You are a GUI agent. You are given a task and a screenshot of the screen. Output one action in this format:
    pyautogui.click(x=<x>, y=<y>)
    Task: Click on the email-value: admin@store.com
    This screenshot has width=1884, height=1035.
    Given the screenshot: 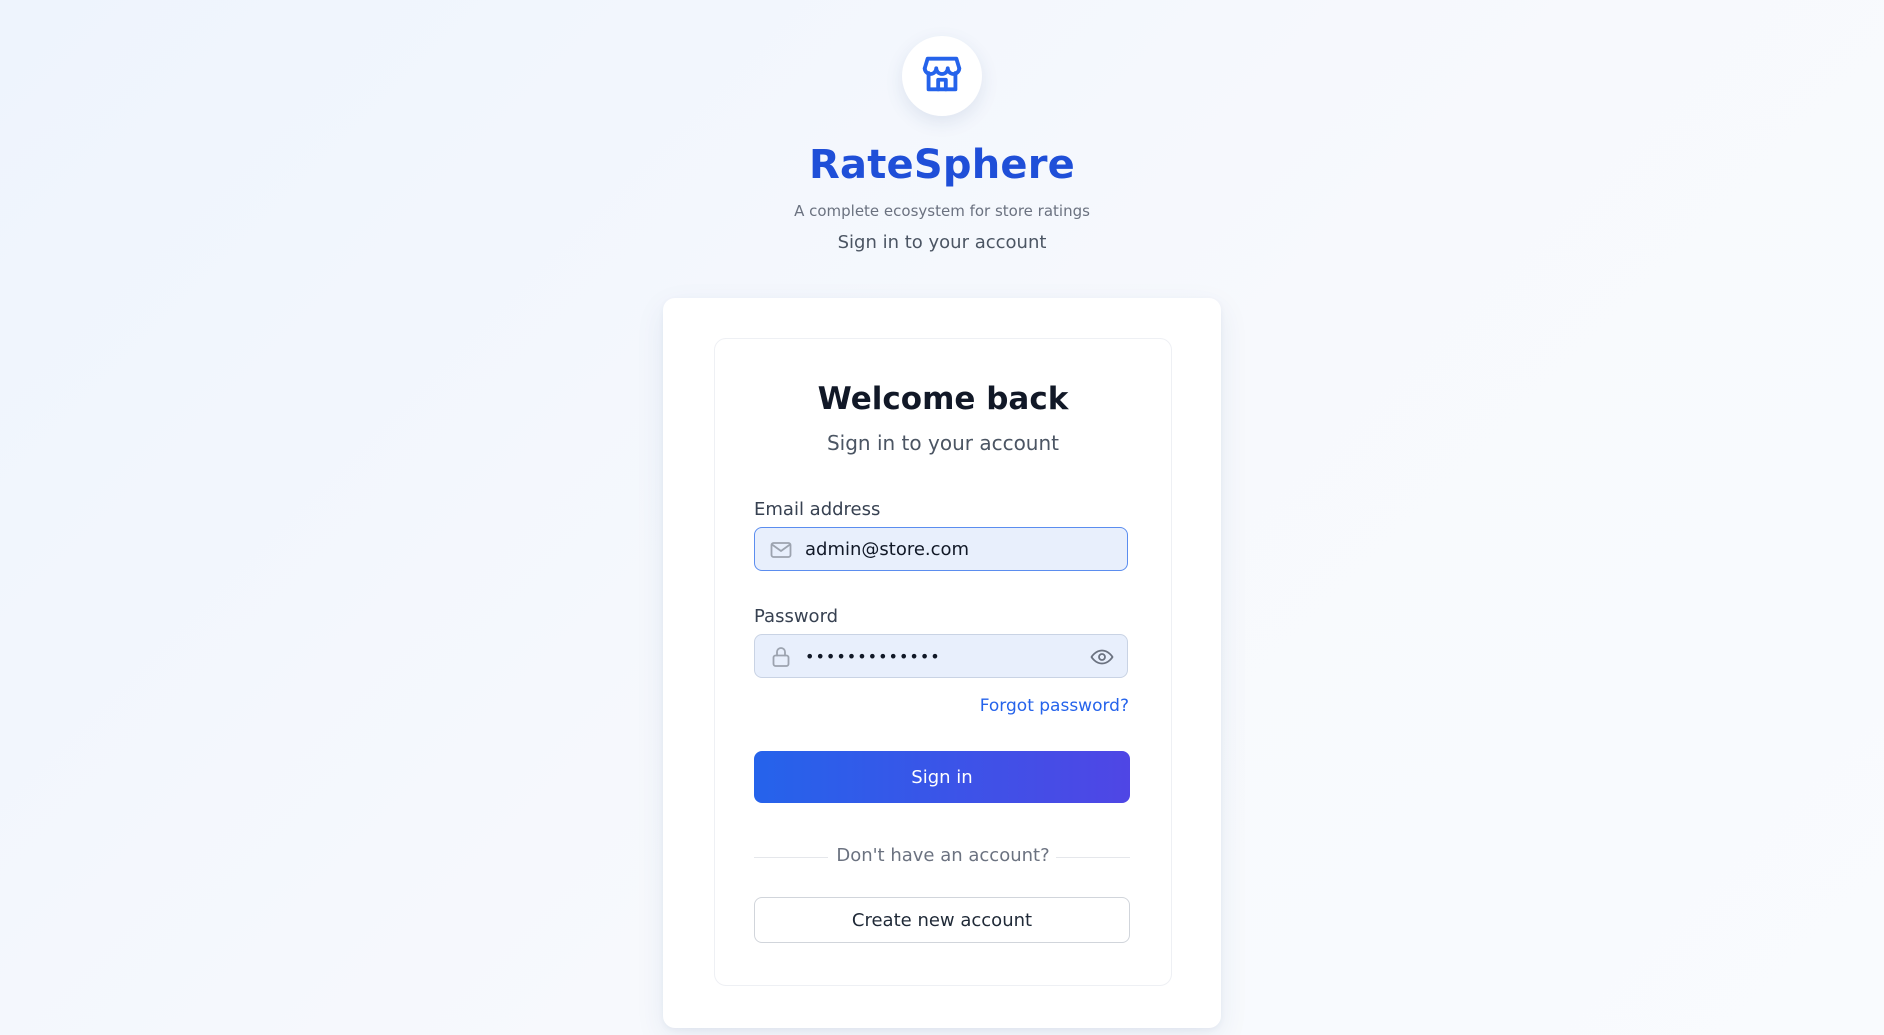 What is the action you would take?
    pyautogui.click(x=887, y=550)
    